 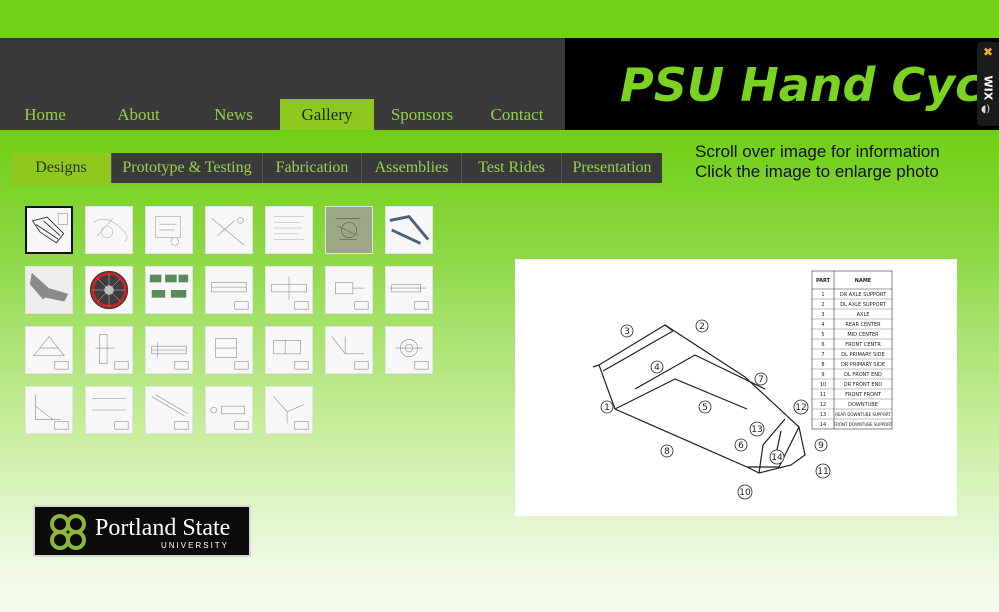 What do you see at coordinates (809, 85) in the screenshot?
I see `site-title: PSU Hand Cycle` at bounding box center [809, 85].